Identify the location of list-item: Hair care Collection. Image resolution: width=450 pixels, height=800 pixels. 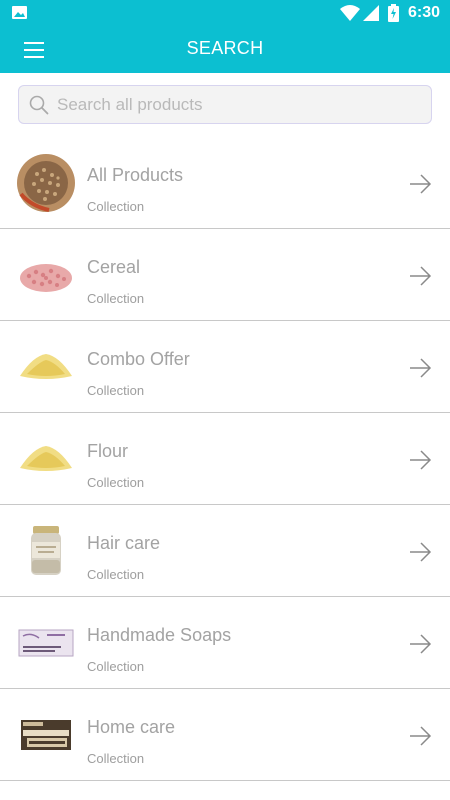
(225, 551).